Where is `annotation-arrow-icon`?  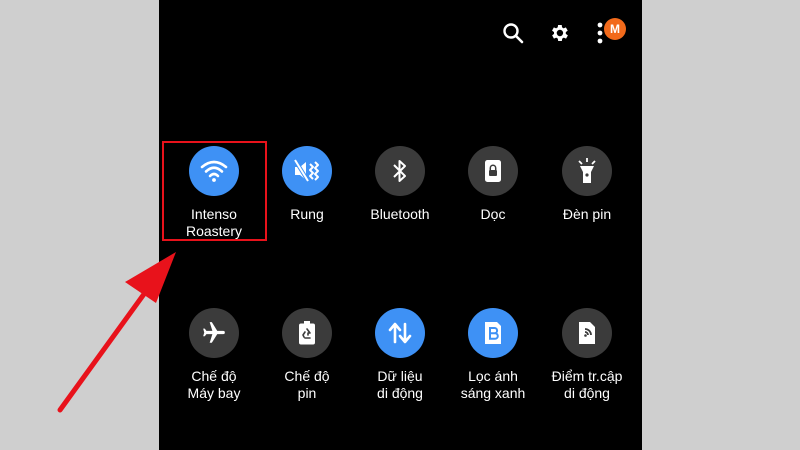
annotation-arrow-icon is located at coordinates (116, 332).